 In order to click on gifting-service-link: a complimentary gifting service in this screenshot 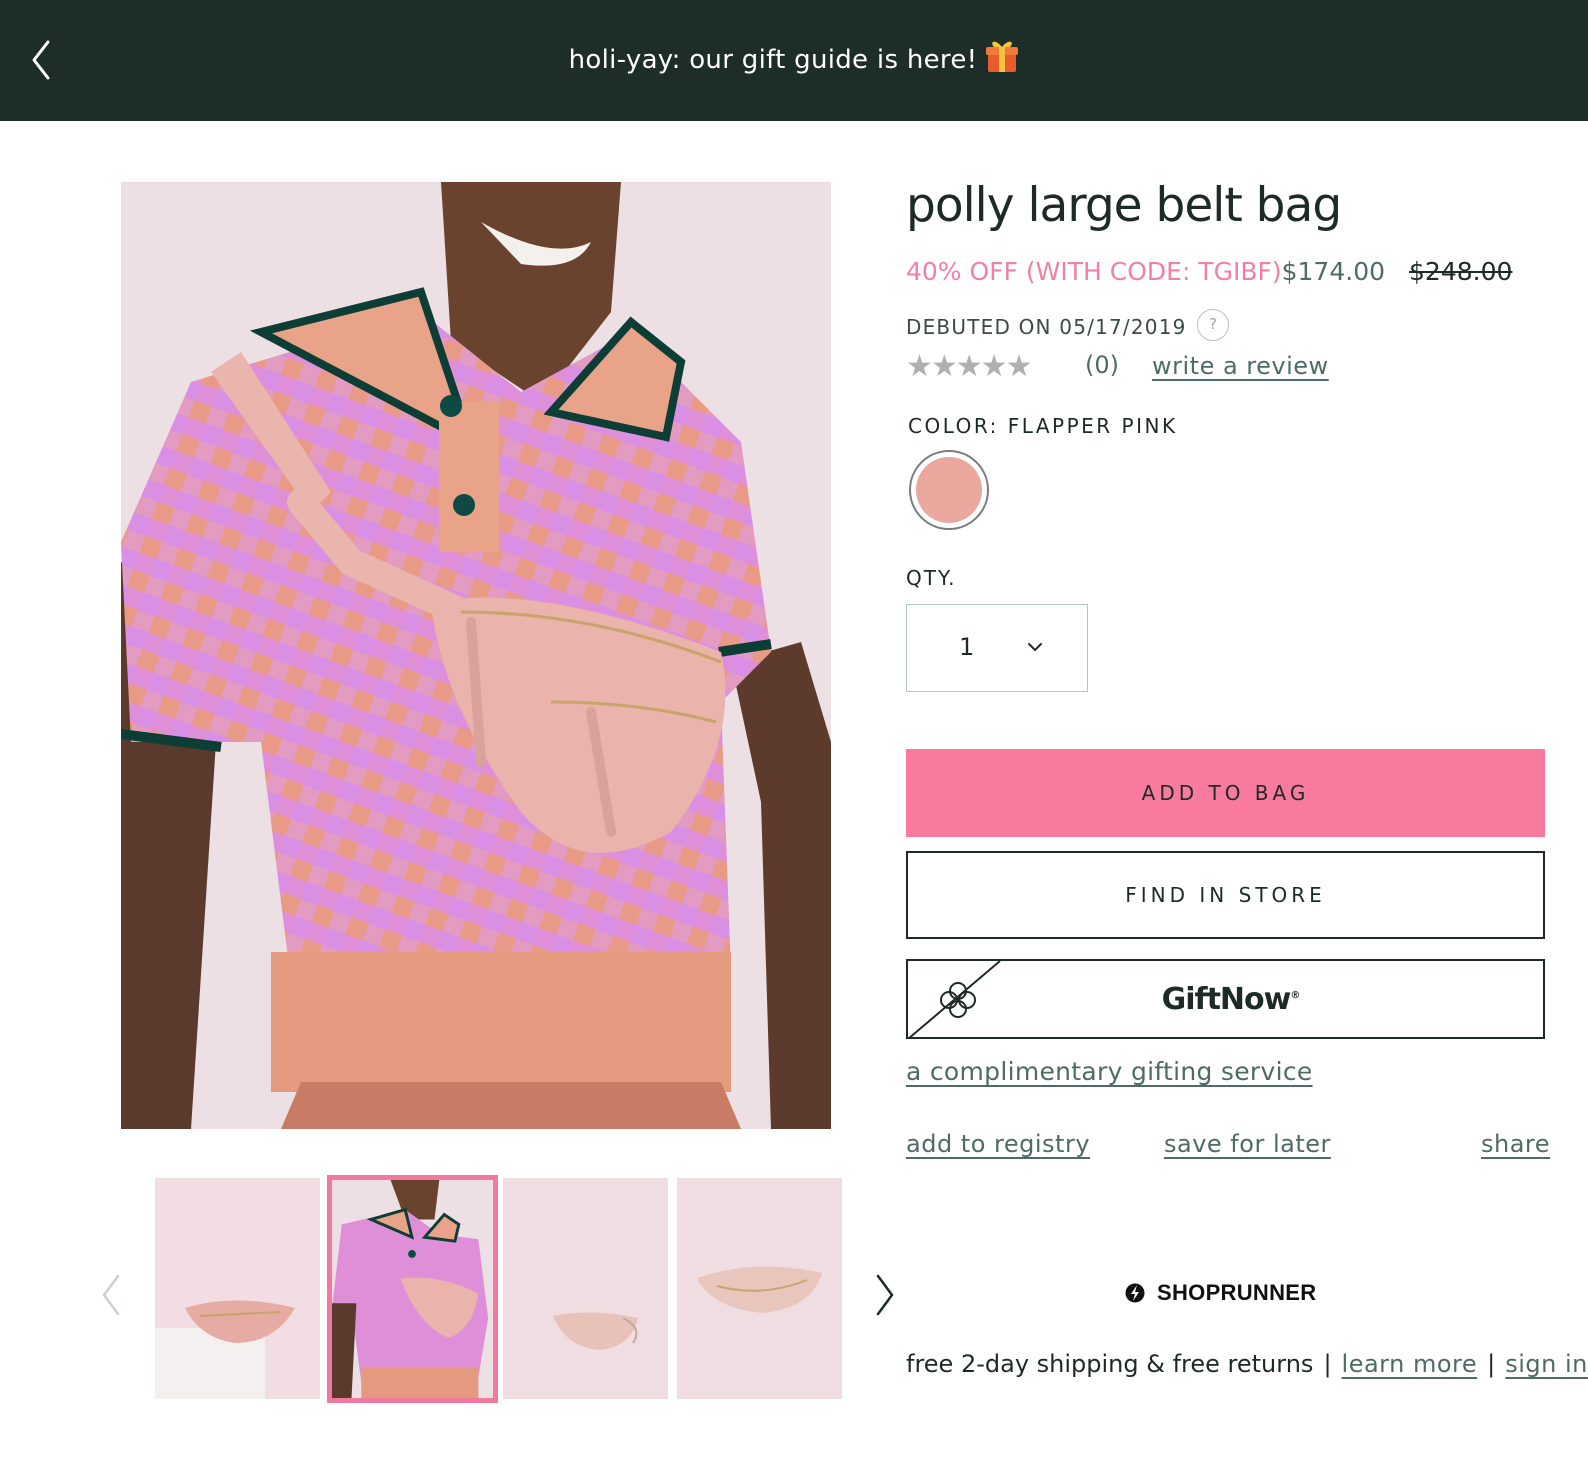, I will do `click(1109, 1071)`.